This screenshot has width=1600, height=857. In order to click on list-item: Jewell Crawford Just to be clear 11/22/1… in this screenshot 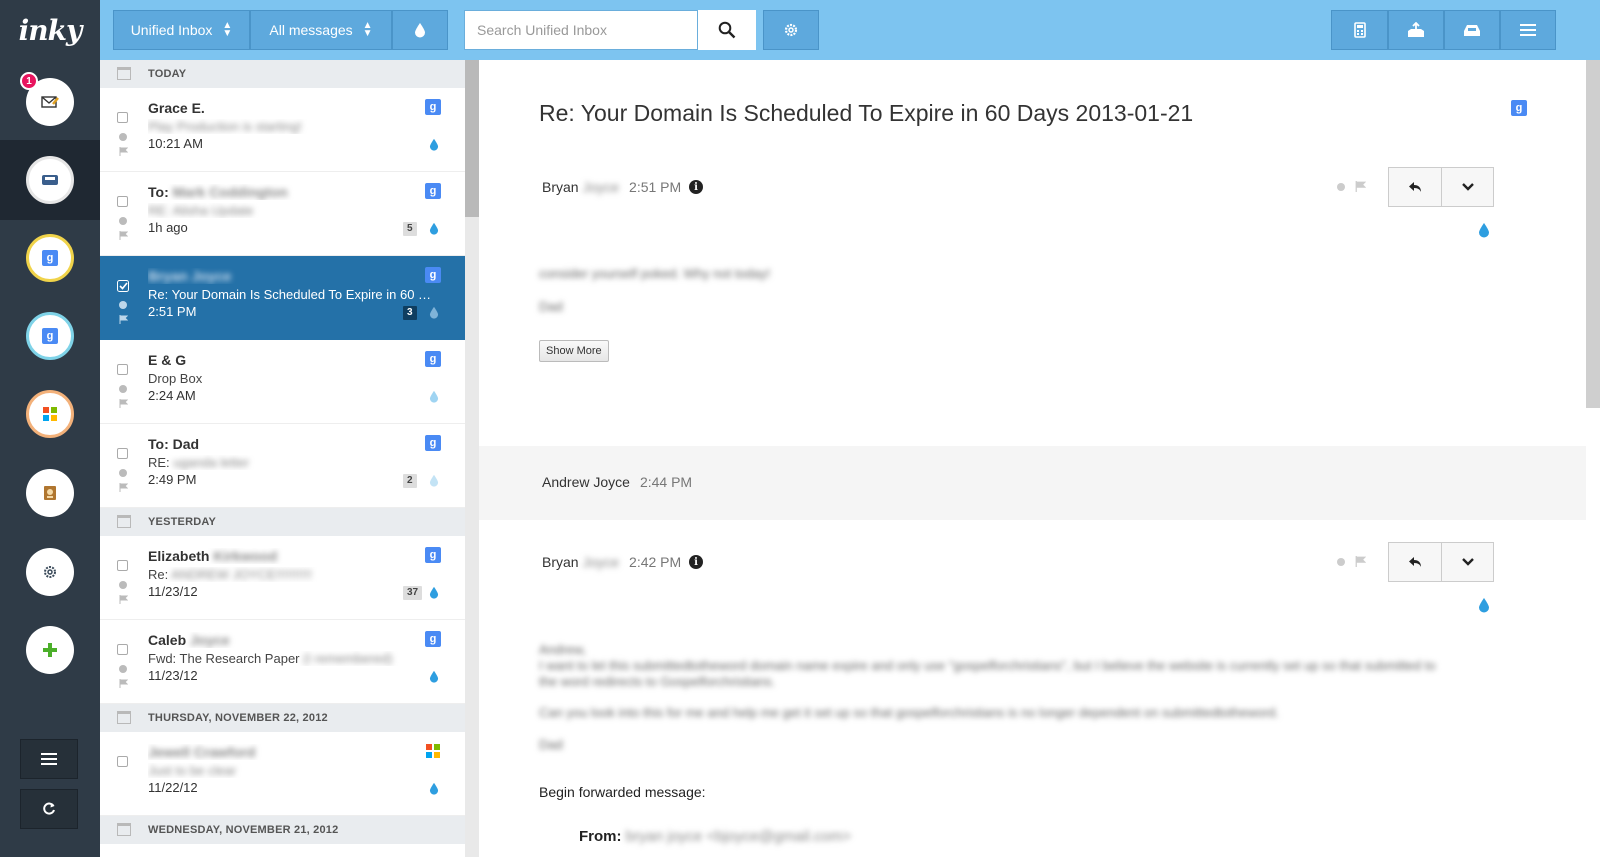, I will do `click(282, 774)`.